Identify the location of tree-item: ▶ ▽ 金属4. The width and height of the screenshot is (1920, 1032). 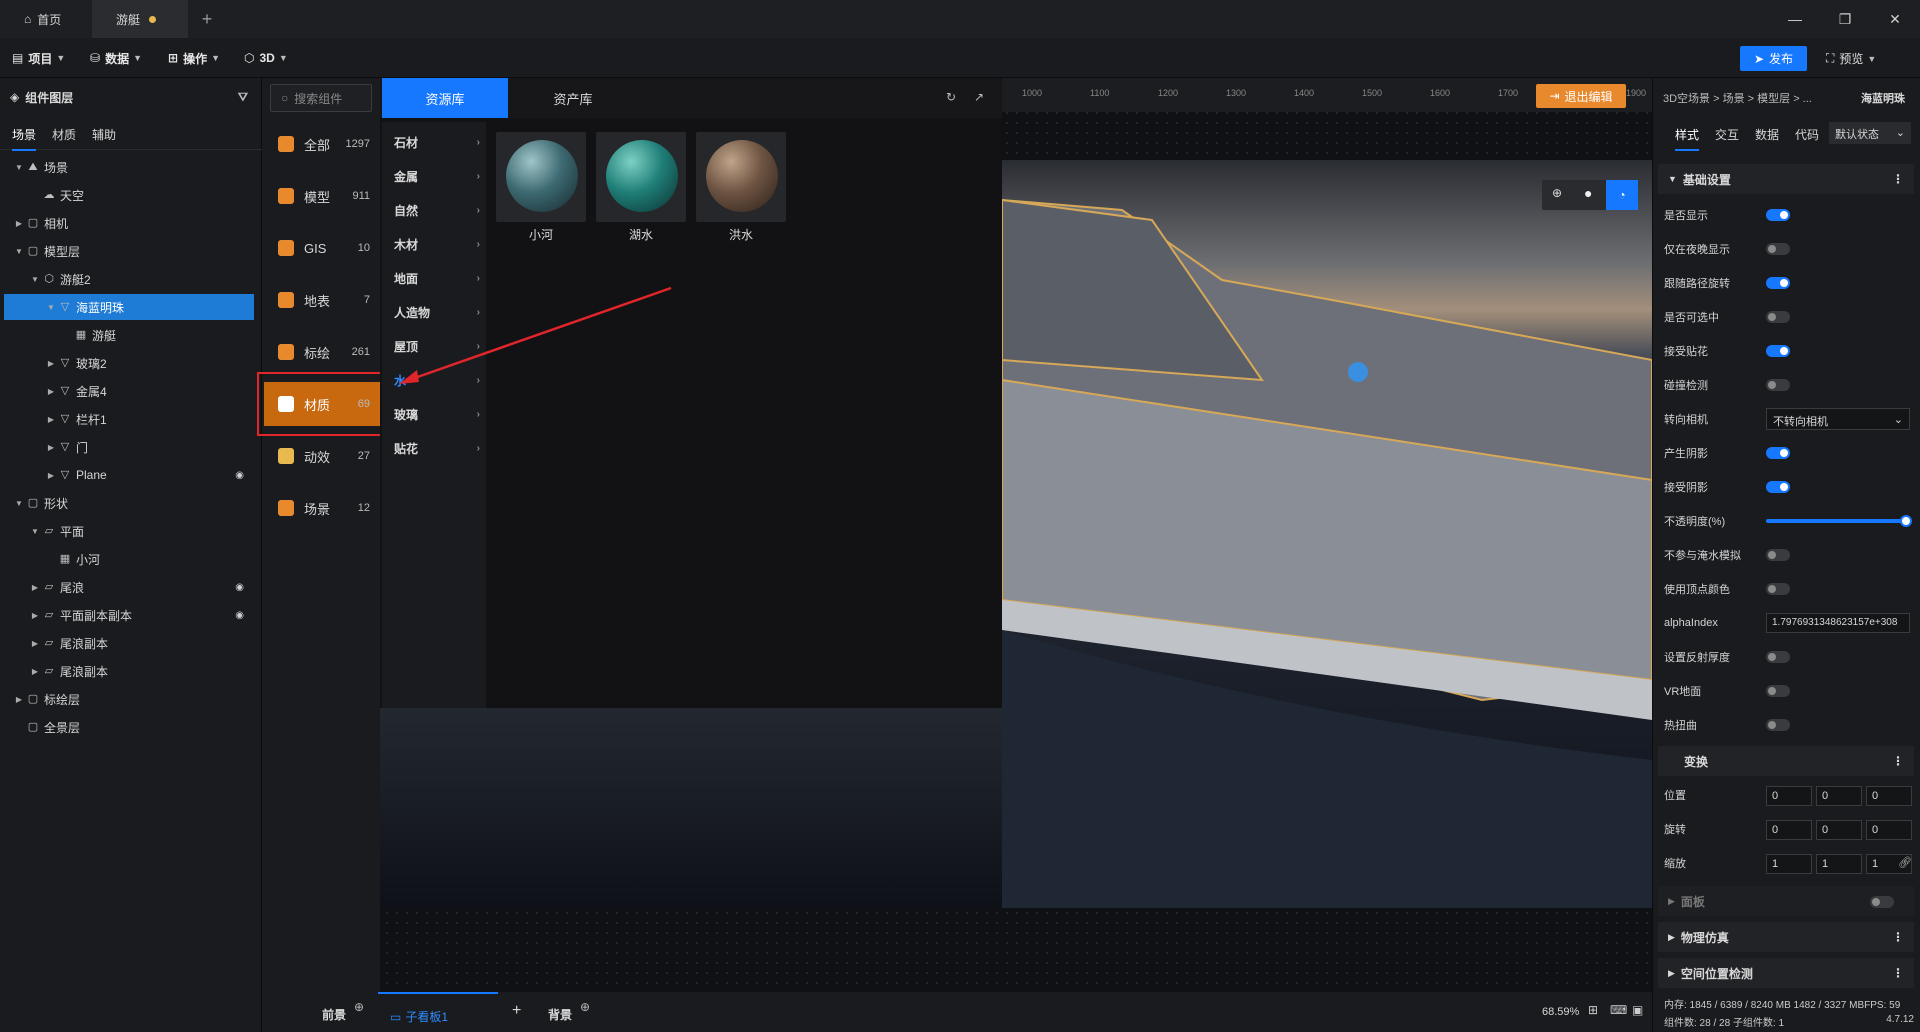
(129, 391).